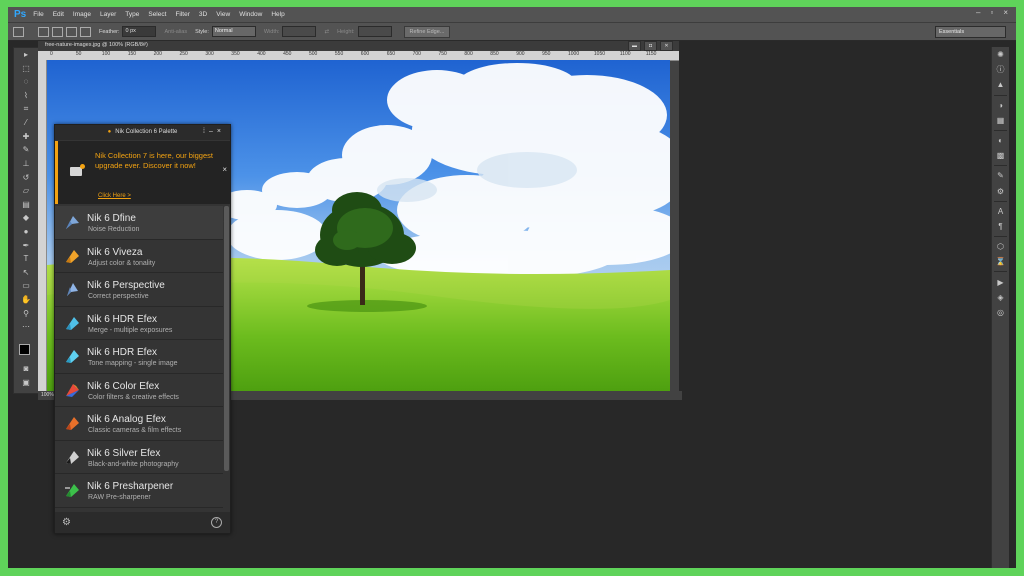 The image size is (1024, 576). What do you see at coordinates (38, 14) in the screenshot?
I see `menu-file: File` at bounding box center [38, 14].